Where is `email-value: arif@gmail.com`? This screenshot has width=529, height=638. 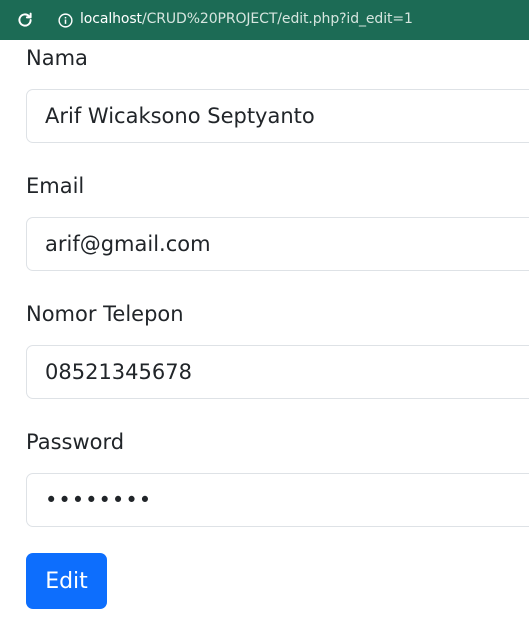
email-value: arif@gmail.com is located at coordinates (128, 244).